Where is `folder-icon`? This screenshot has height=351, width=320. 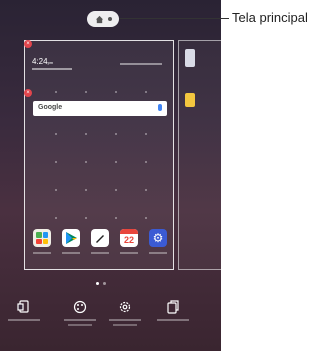 folder-icon is located at coordinates (42, 238).